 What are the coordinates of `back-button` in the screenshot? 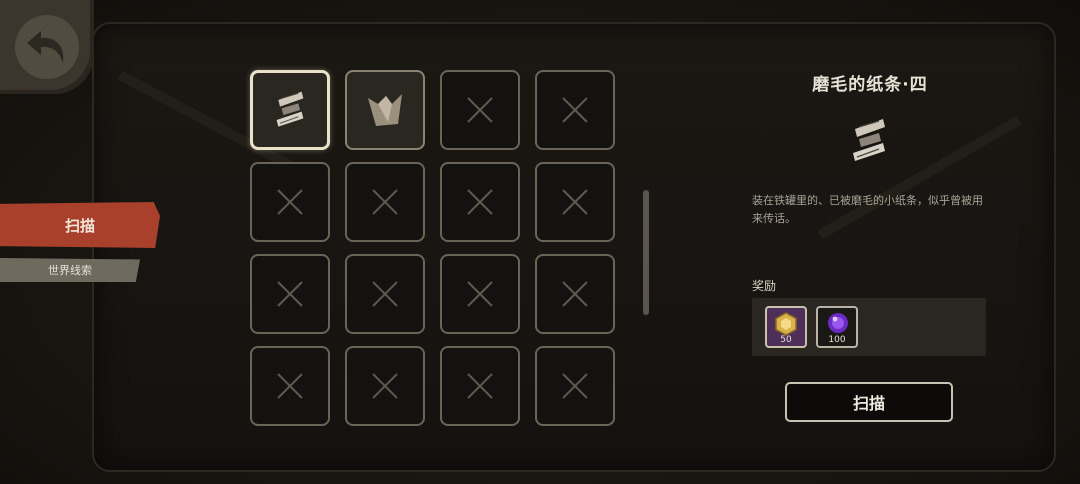 It's located at (47, 47).